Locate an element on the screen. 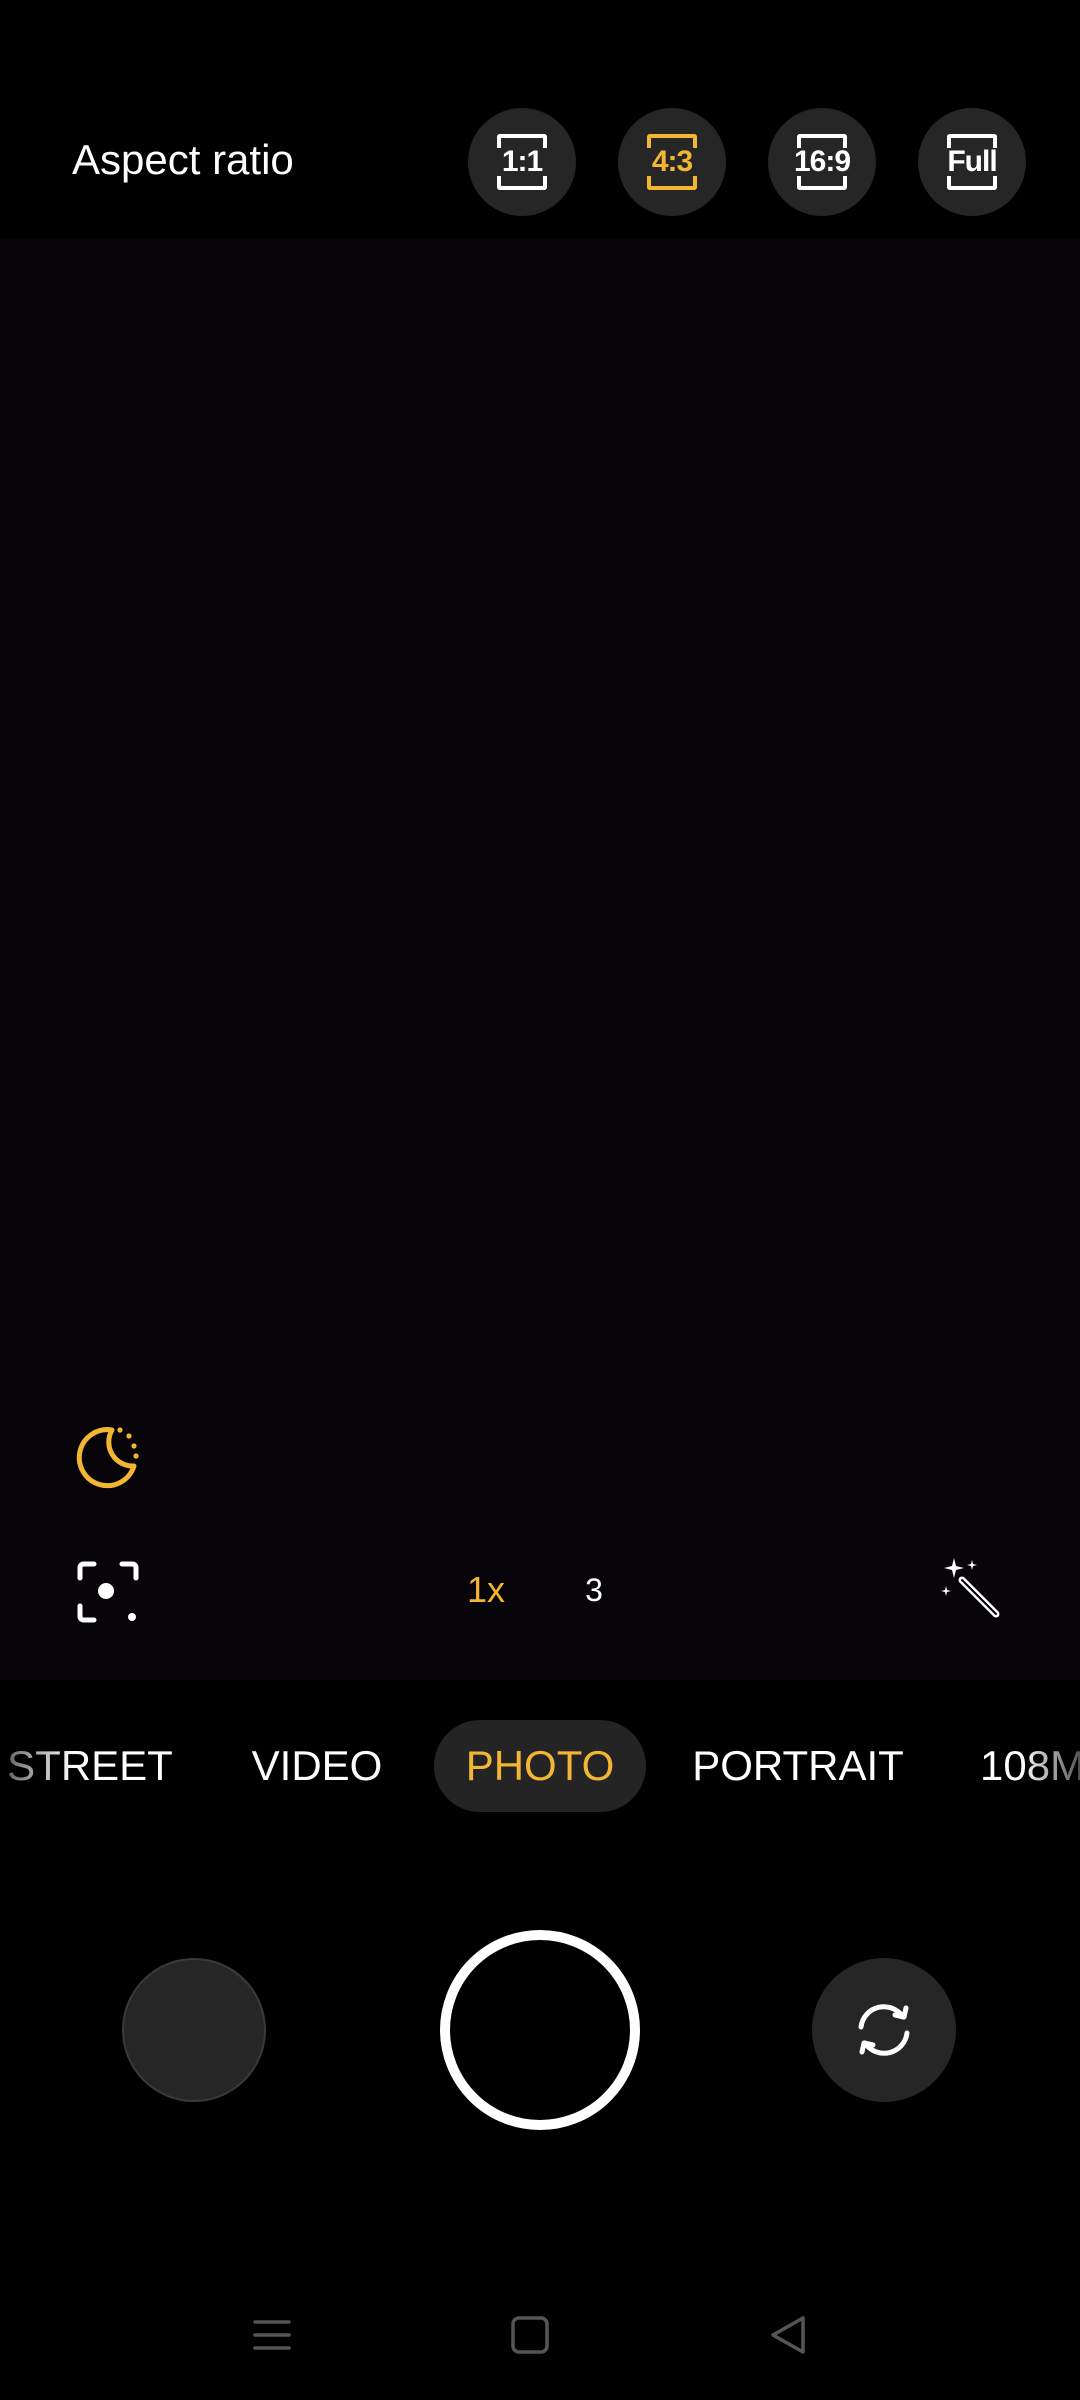  mode-label: STREET is located at coordinates (90, 1765).